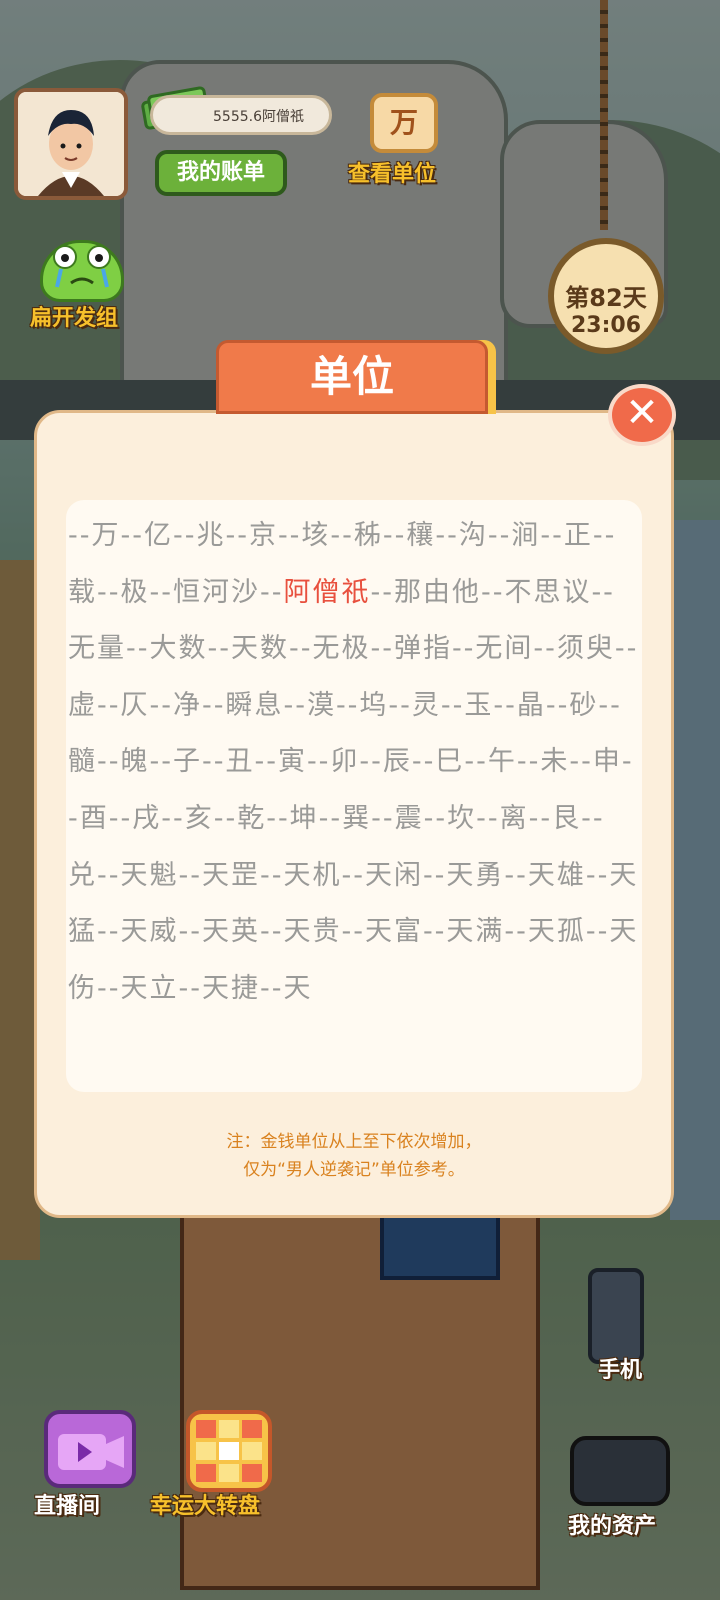 Image resolution: width=720 pixels, height=1600 pixels. Describe the element at coordinates (606, 325) in the screenshot. I see `game-time: 23:06` at that location.